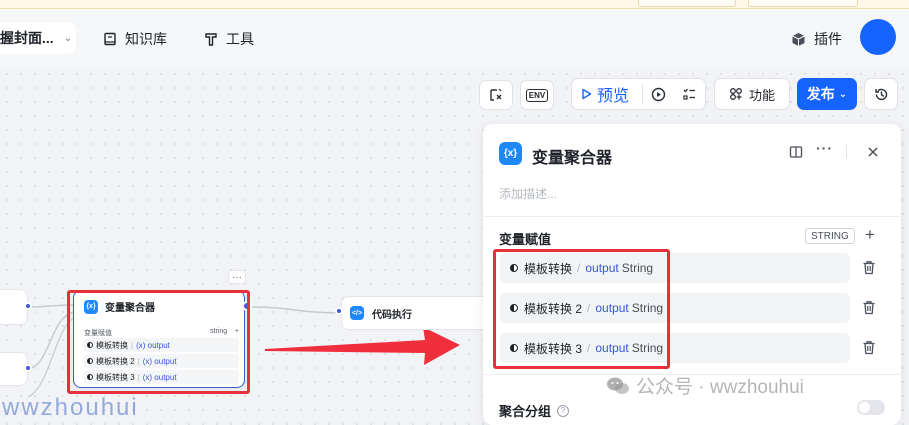 The height and width of the screenshot is (425, 909). What do you see at coordinates (798, 39) in the screenshot?
I see `cube-icon` at bounding box center [798, 39].